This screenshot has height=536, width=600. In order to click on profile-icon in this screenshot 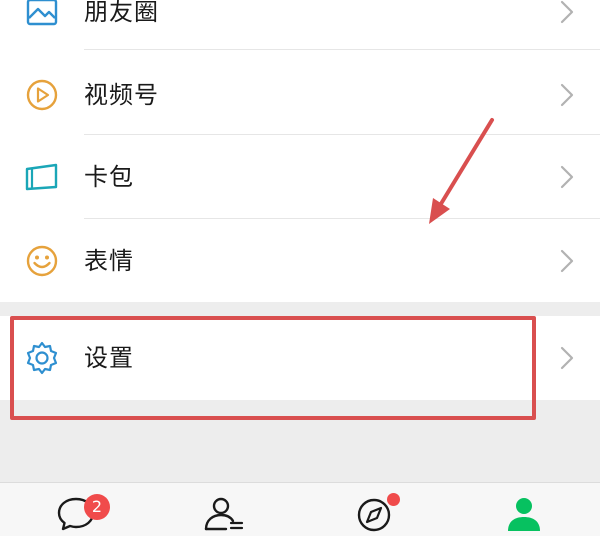, I will do `click(524, 514)`.